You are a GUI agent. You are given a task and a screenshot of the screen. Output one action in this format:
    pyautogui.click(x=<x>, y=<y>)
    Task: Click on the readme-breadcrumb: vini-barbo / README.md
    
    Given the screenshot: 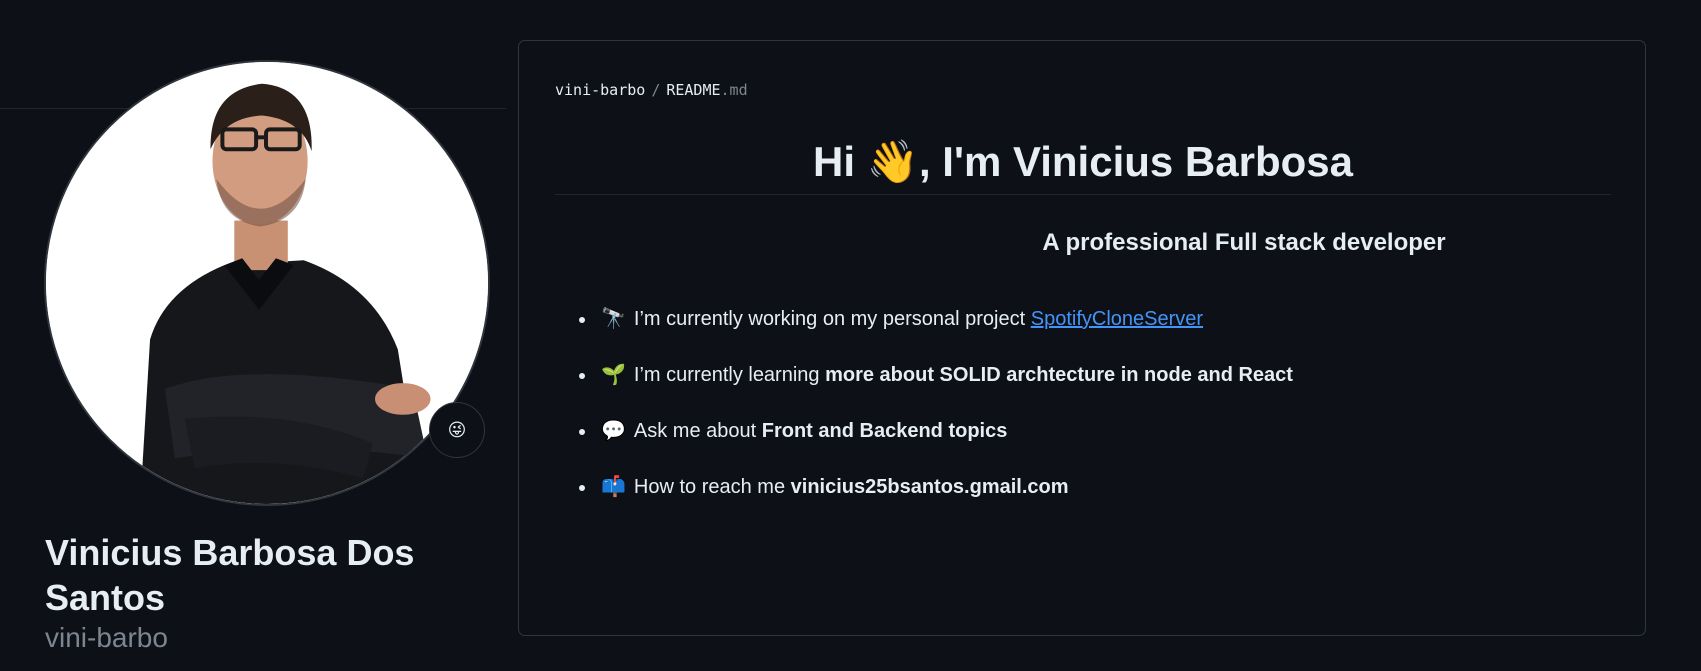 What is the action you would take?
    pyautogui.click(x=651, y=90)
    